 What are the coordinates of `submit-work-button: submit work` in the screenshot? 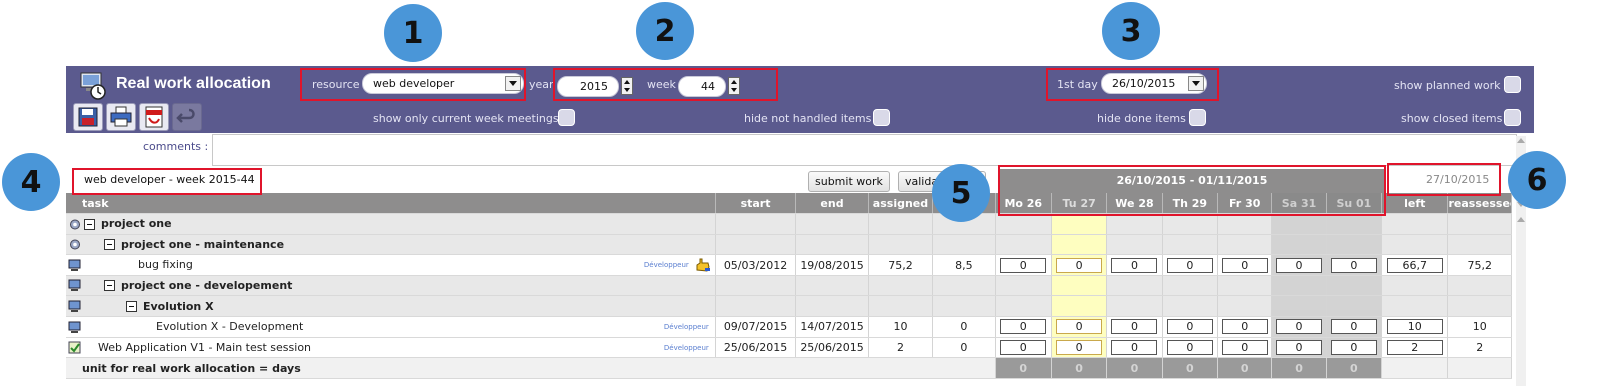 It's located at (849, 181).